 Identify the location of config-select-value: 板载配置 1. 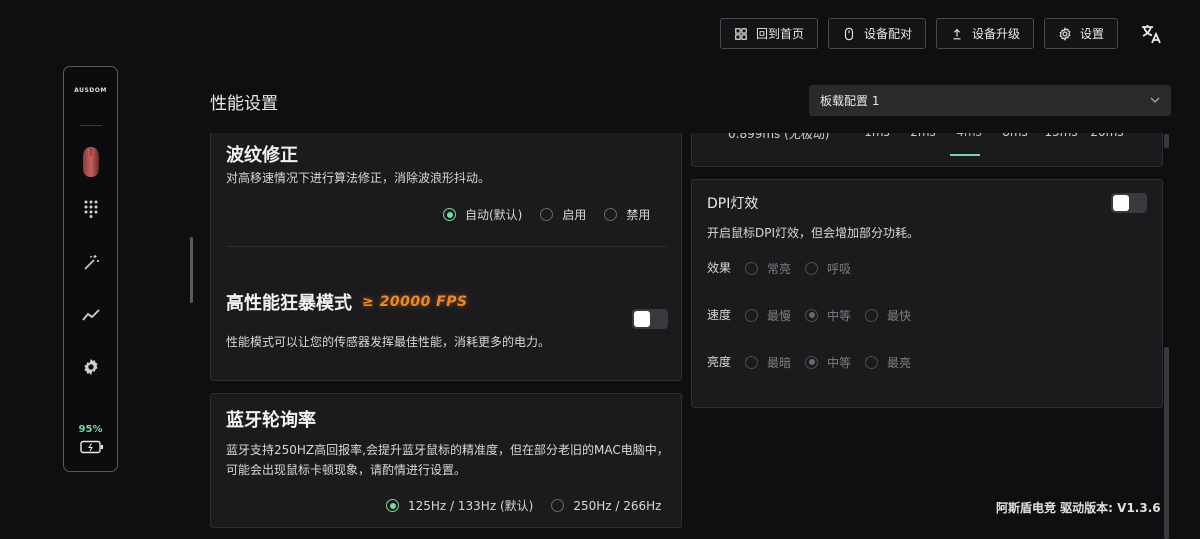
(850, 101).